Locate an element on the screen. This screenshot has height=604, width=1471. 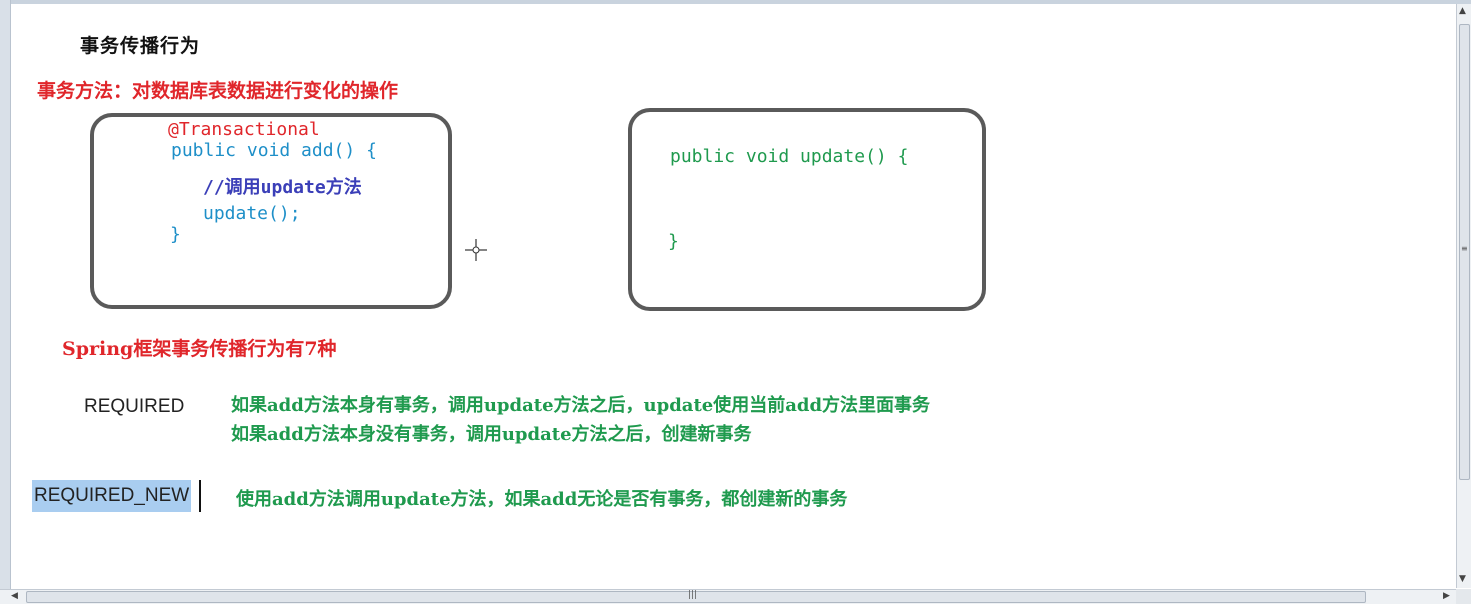
arrow-left-icon: ◀ is located at coordinates (14, 596).